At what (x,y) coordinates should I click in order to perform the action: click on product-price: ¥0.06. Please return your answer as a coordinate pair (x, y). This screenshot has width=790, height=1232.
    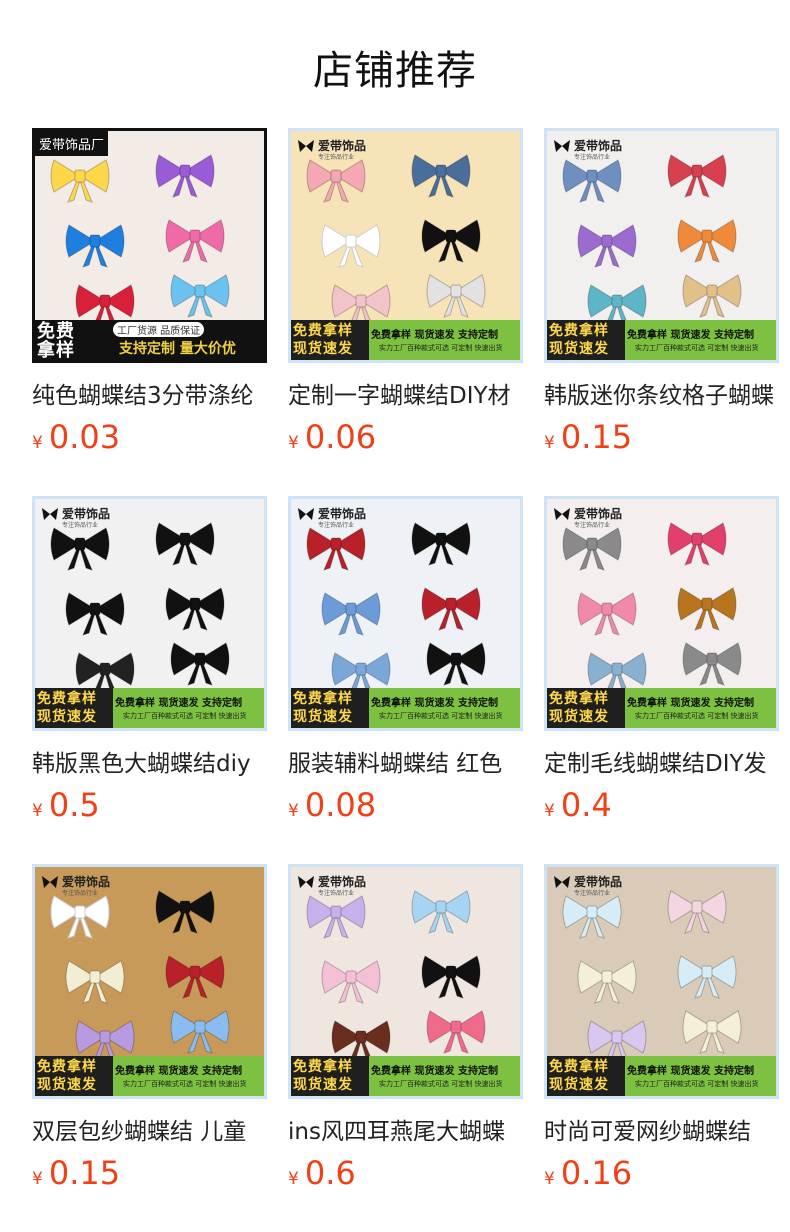
    Looking at the image, I should click on (332, 437).